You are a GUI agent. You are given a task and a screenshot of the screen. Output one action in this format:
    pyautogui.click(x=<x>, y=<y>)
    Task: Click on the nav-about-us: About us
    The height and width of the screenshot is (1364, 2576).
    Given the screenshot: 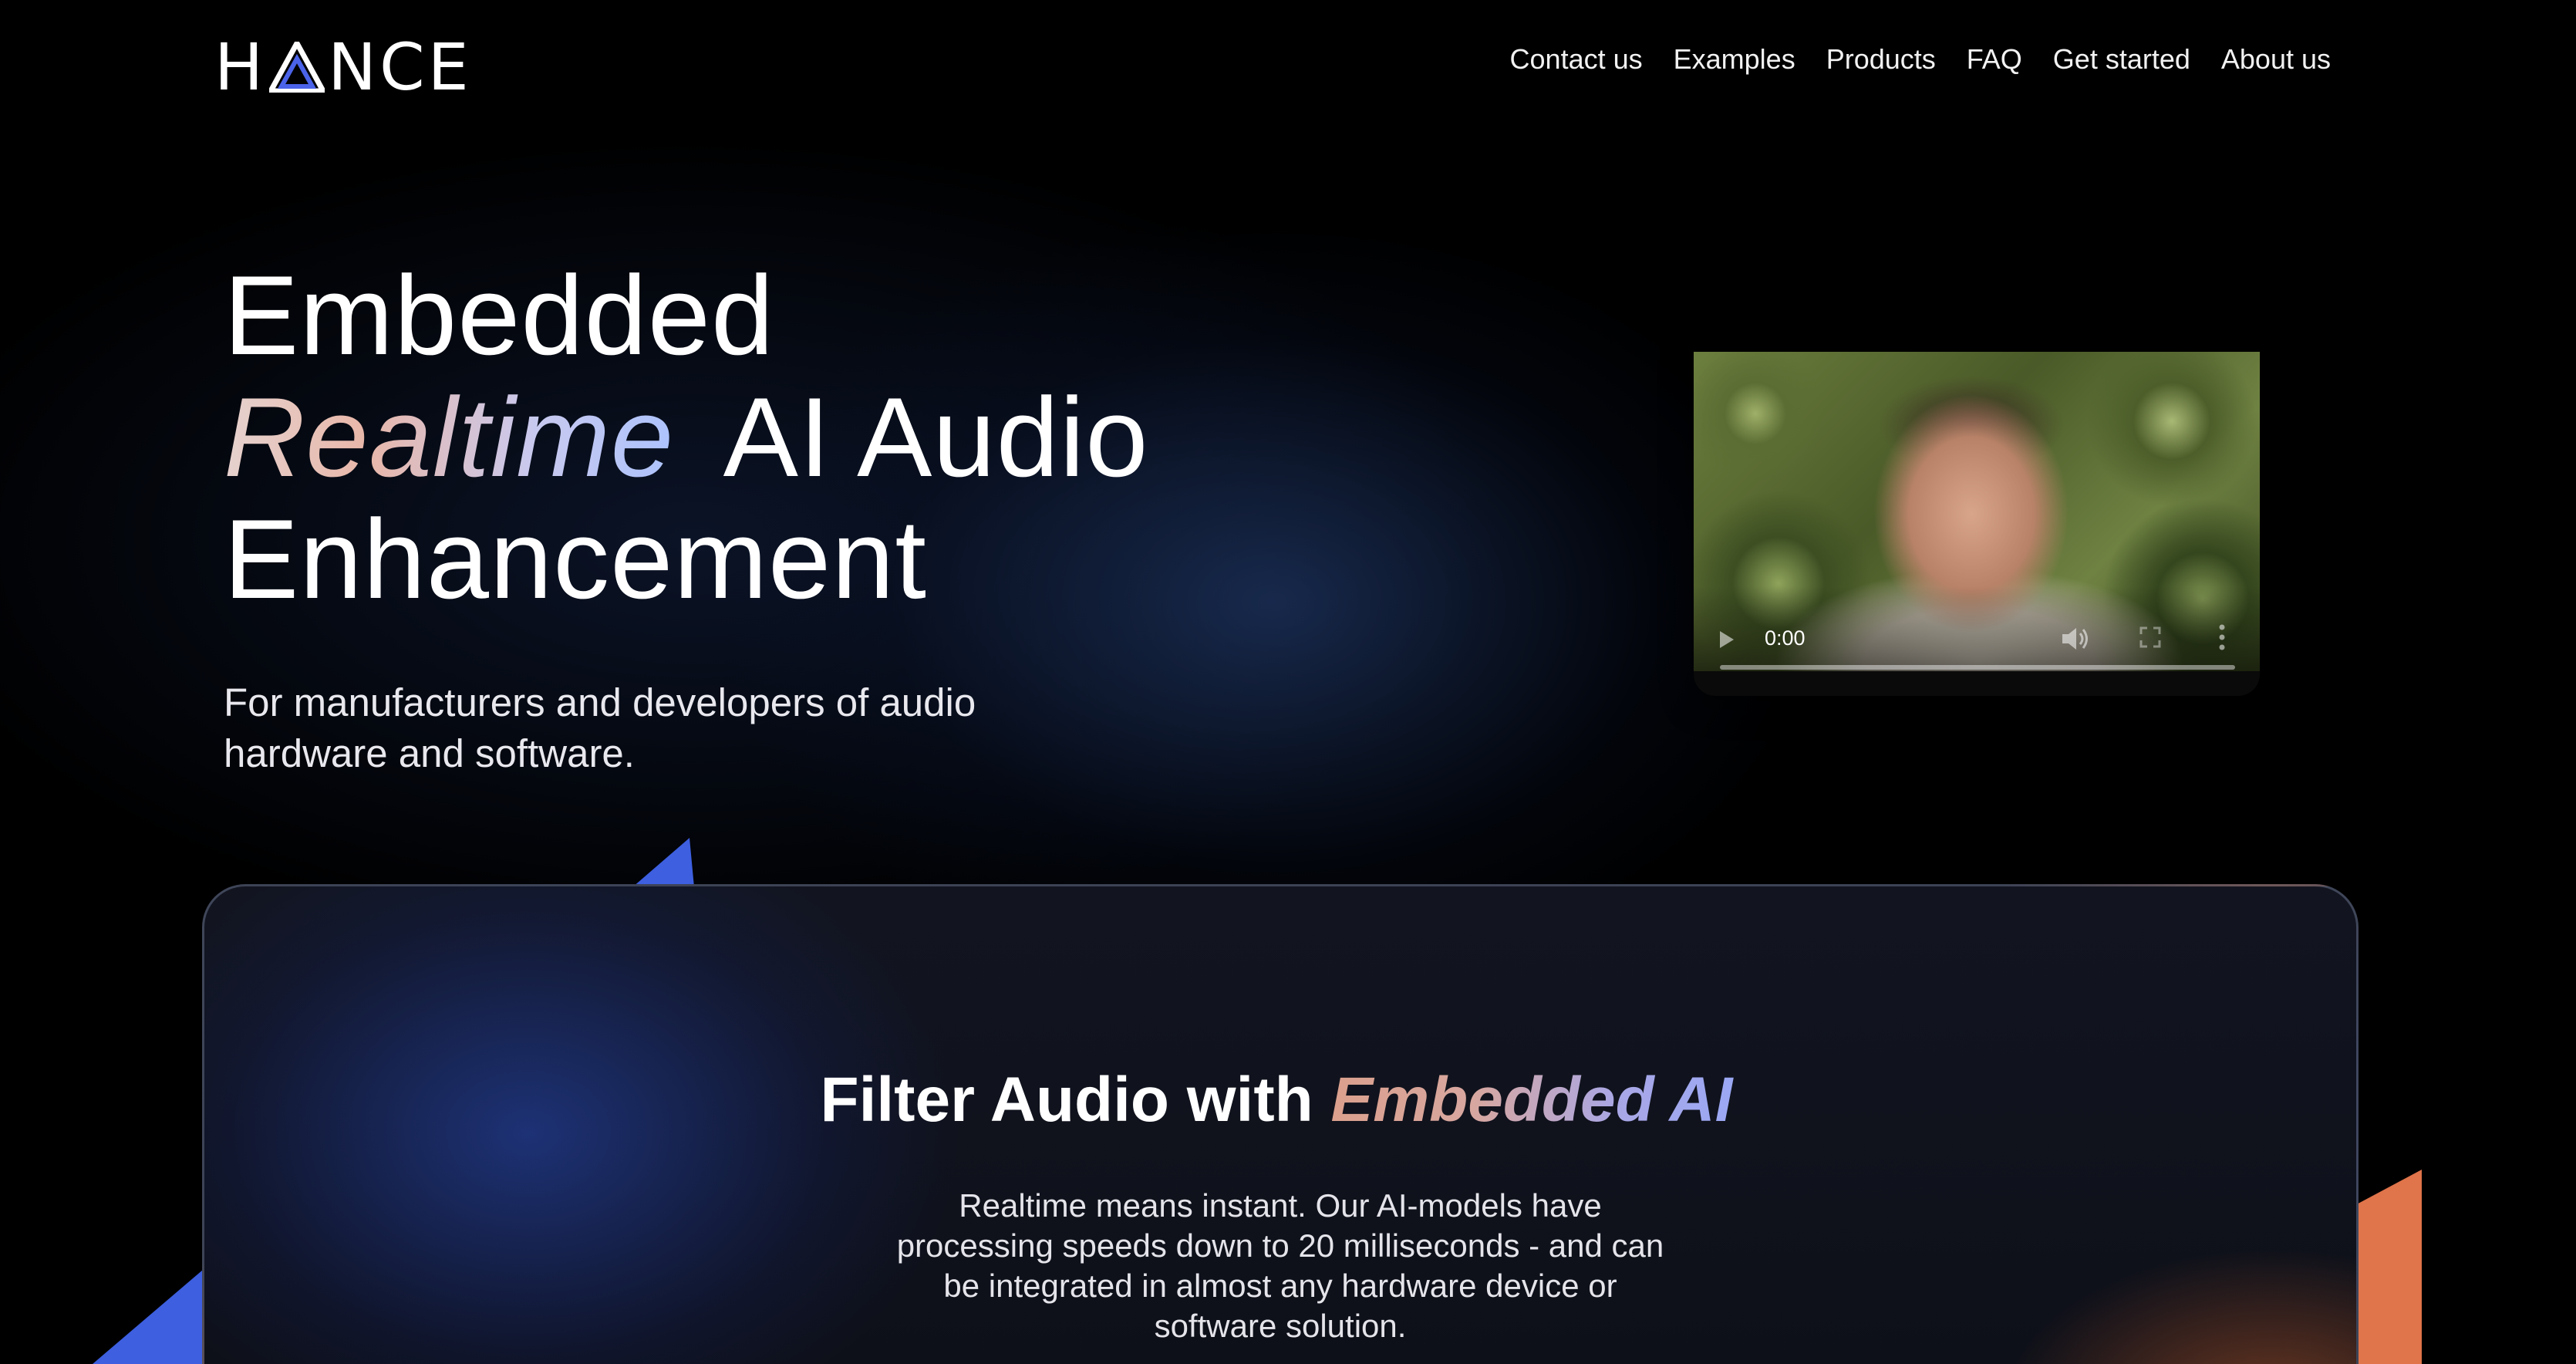 What is the action you would take?
    pyautogui.click(x=2276, y=60)
    